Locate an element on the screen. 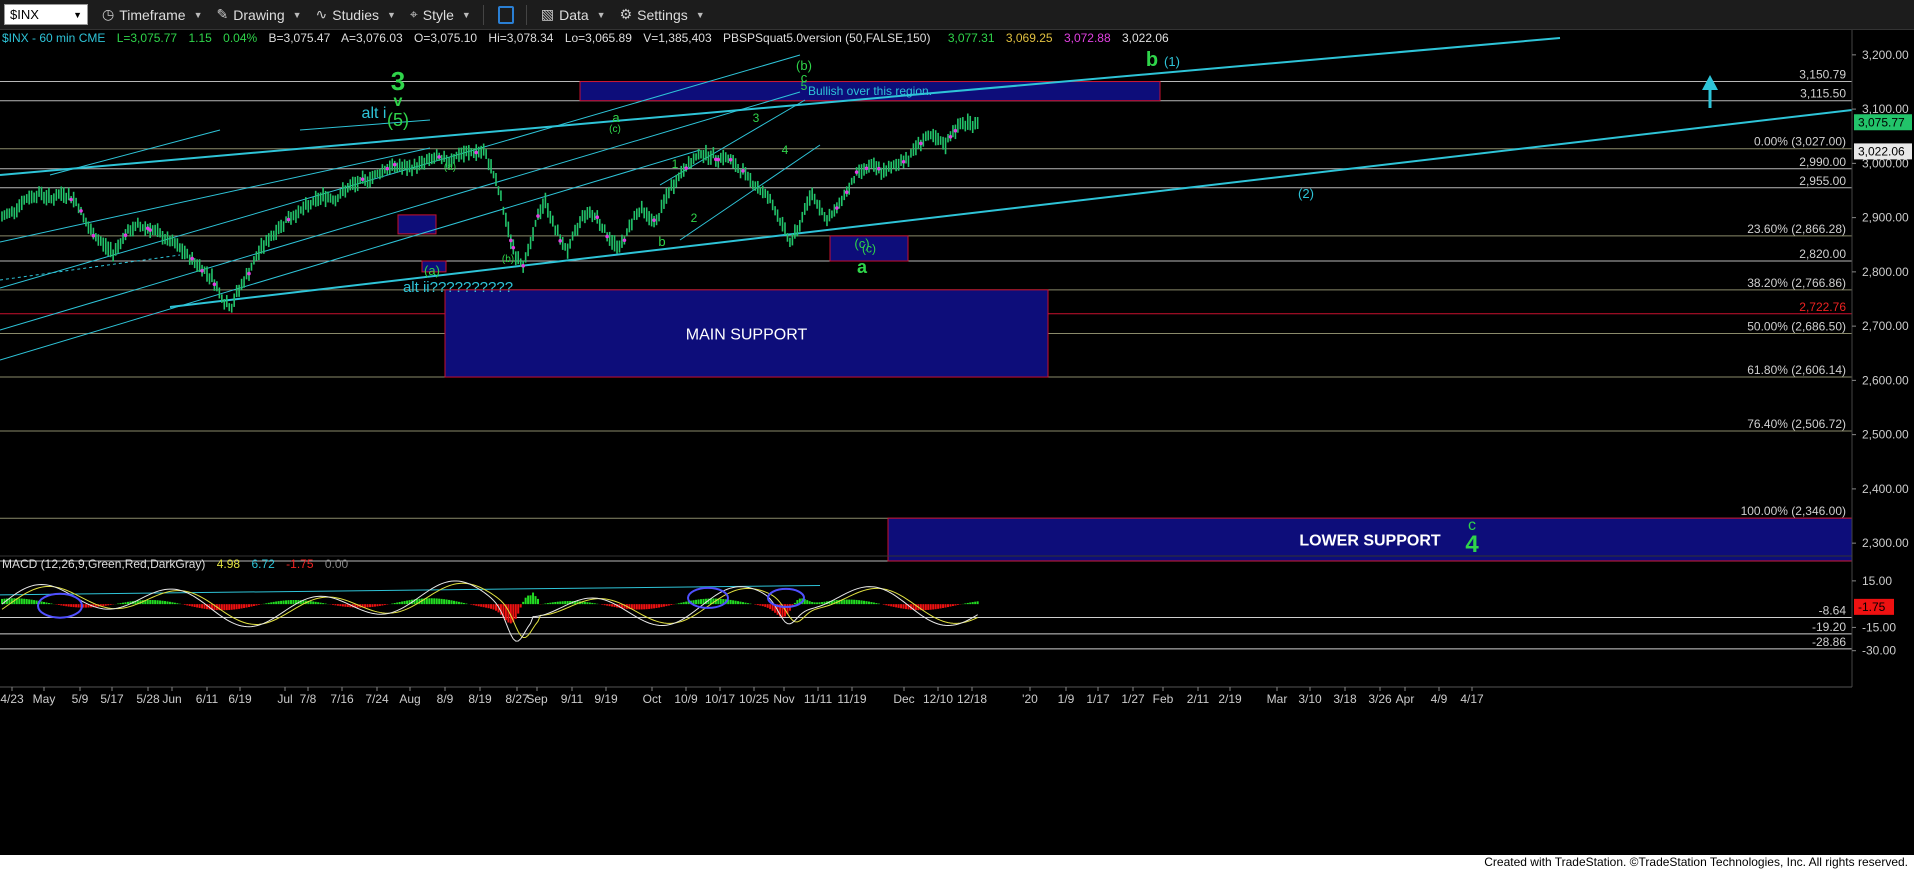 The width and height of the screenshot is (1914, 870). macd-label: MACD (12,26,9,Green,Red,DarkGray) is located at coordinates (103, 564).